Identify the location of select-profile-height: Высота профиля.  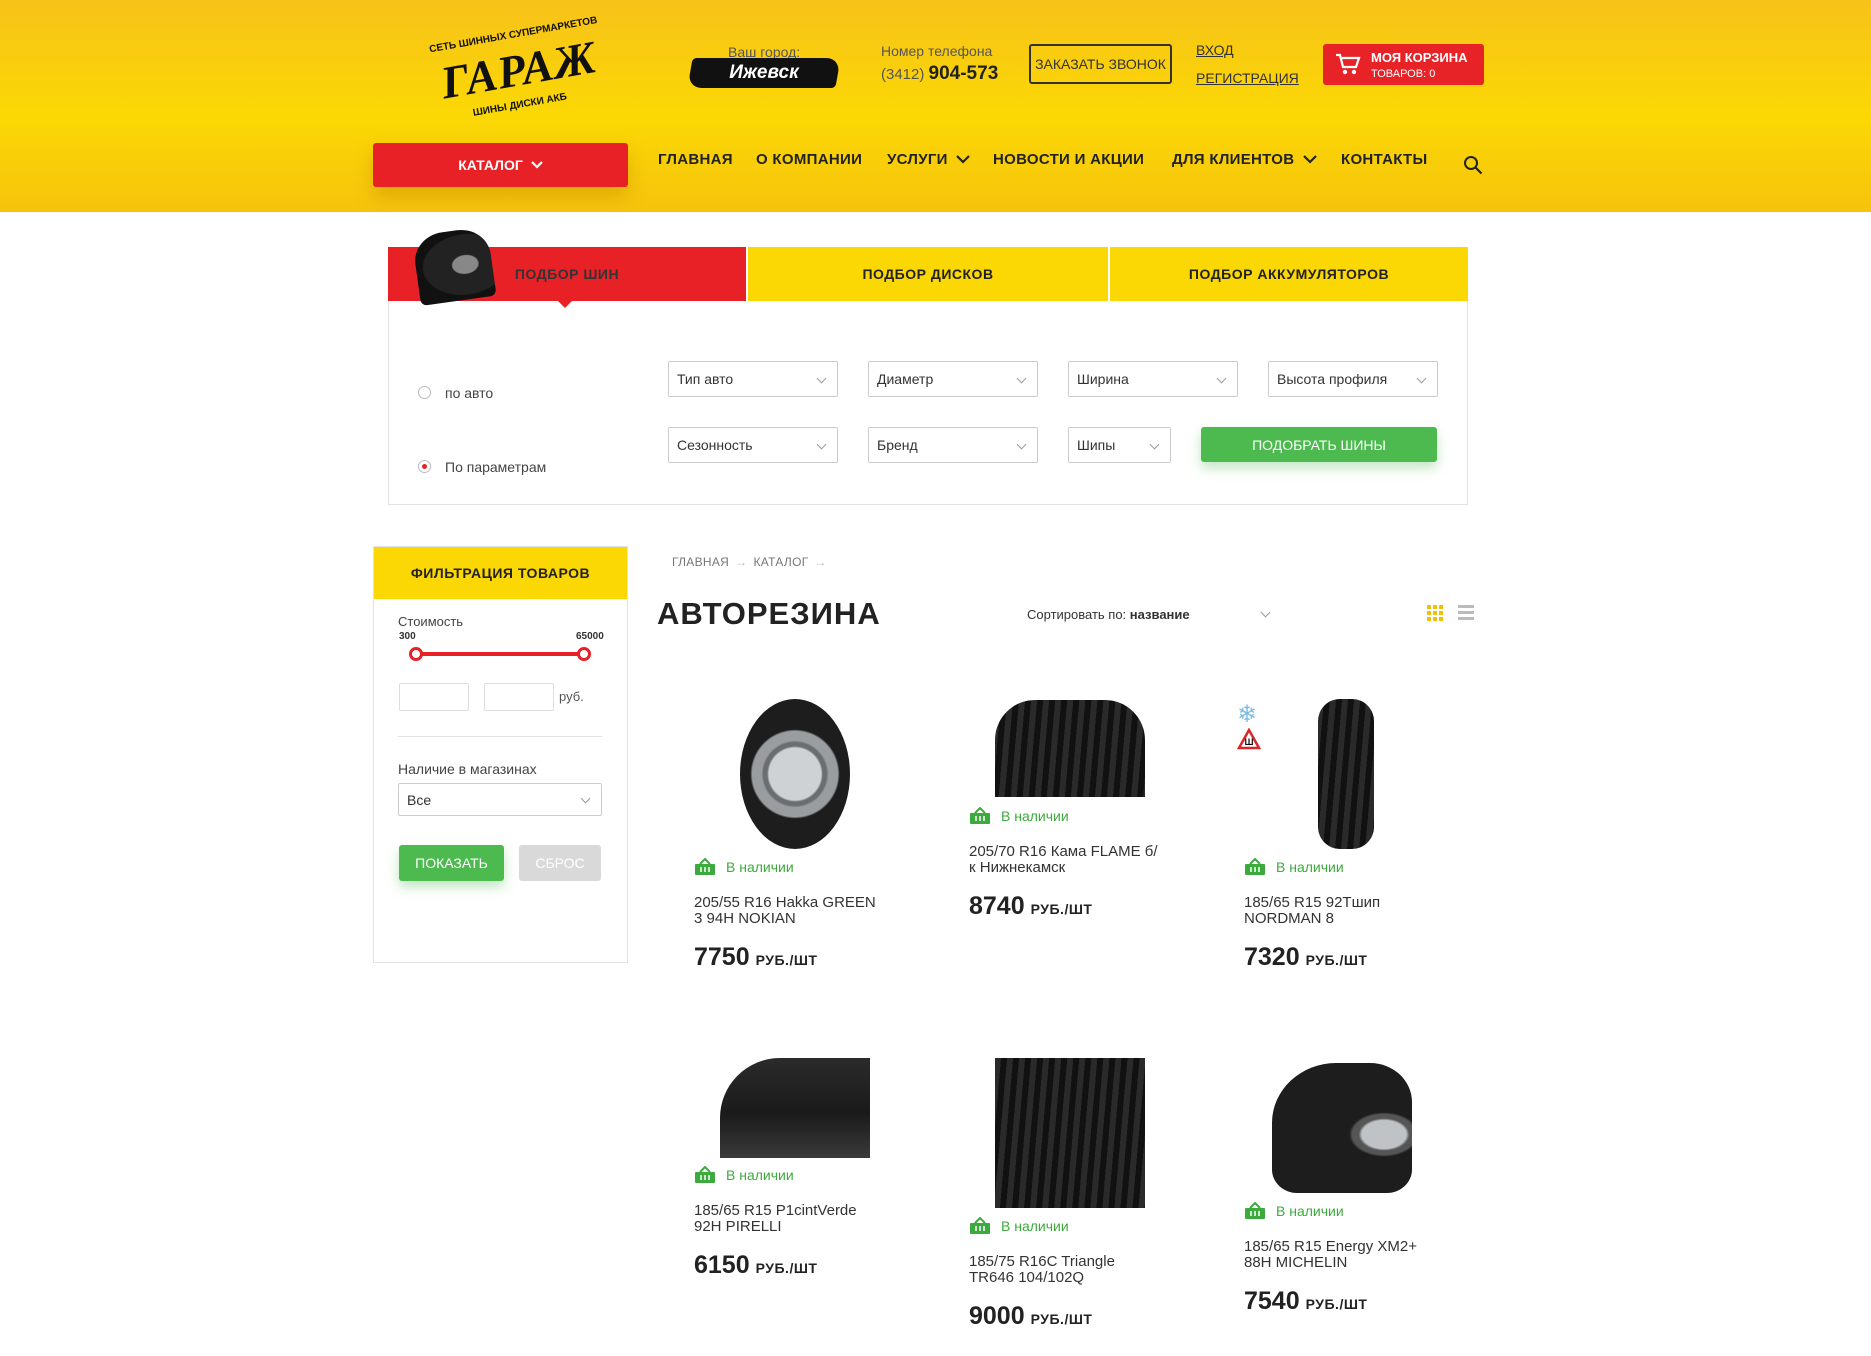
(1353, 379).